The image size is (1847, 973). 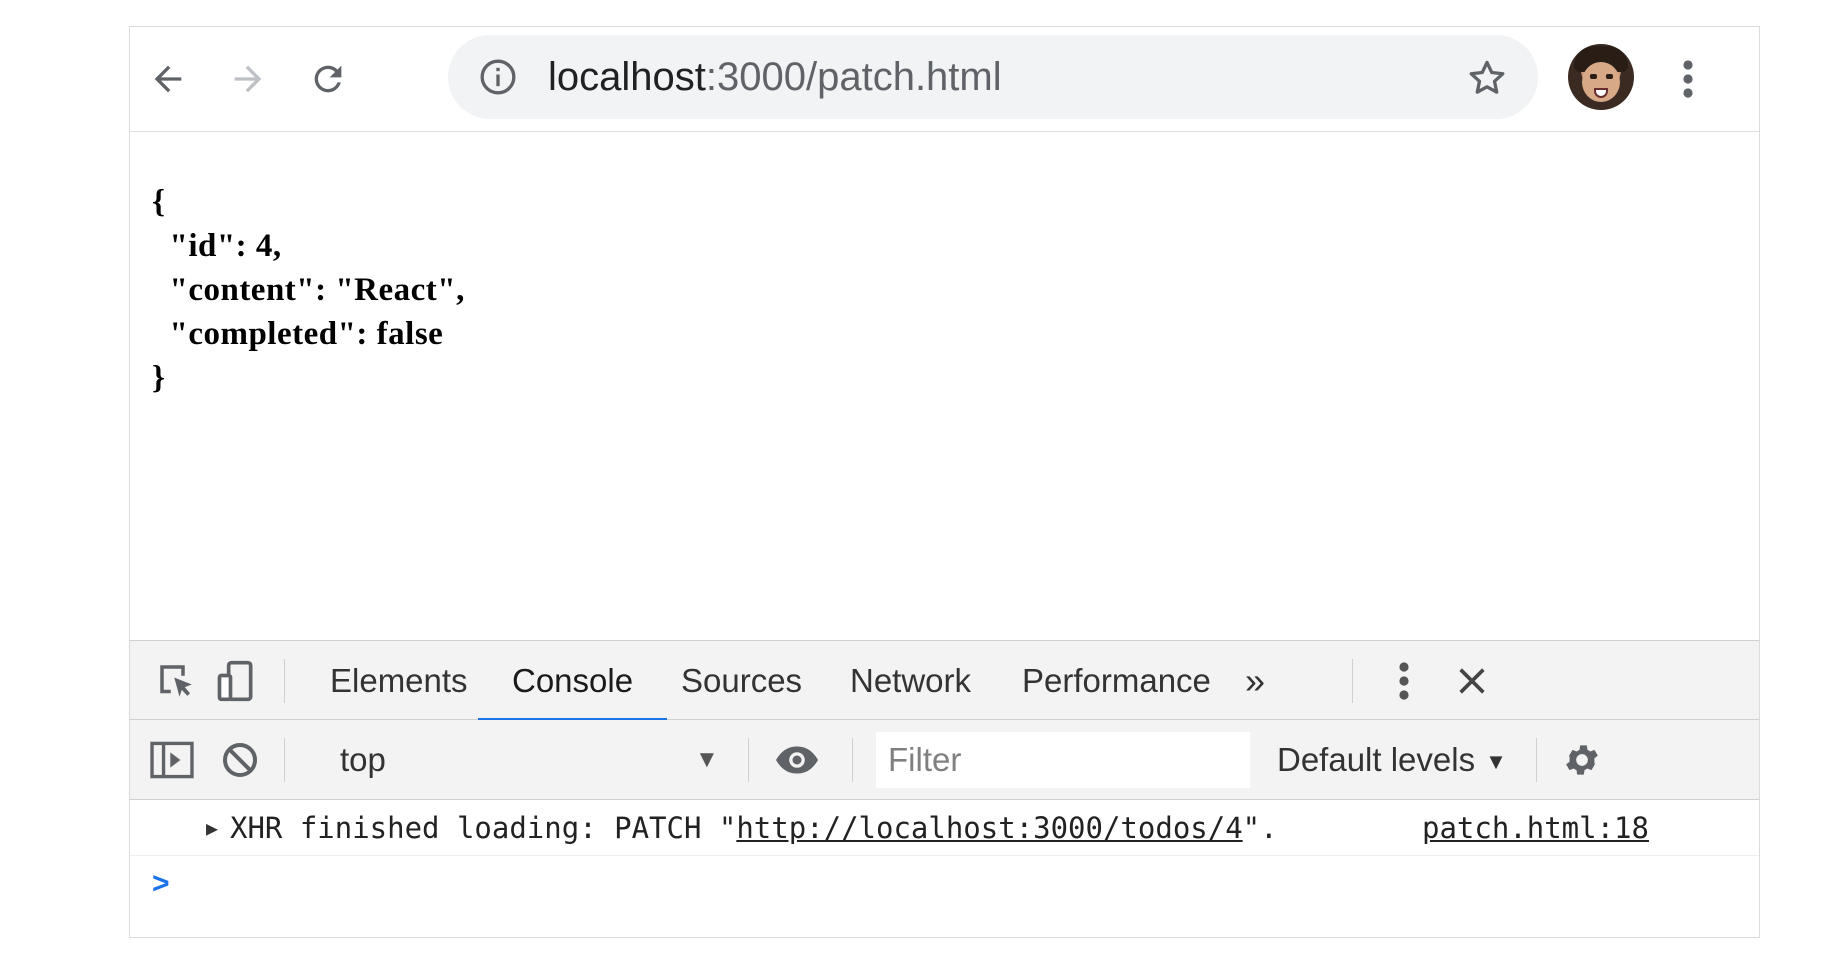 What do you see at coordinates (159, 378) in the screenshot?
I see `json-line: }` at bounding box center [159, 378].